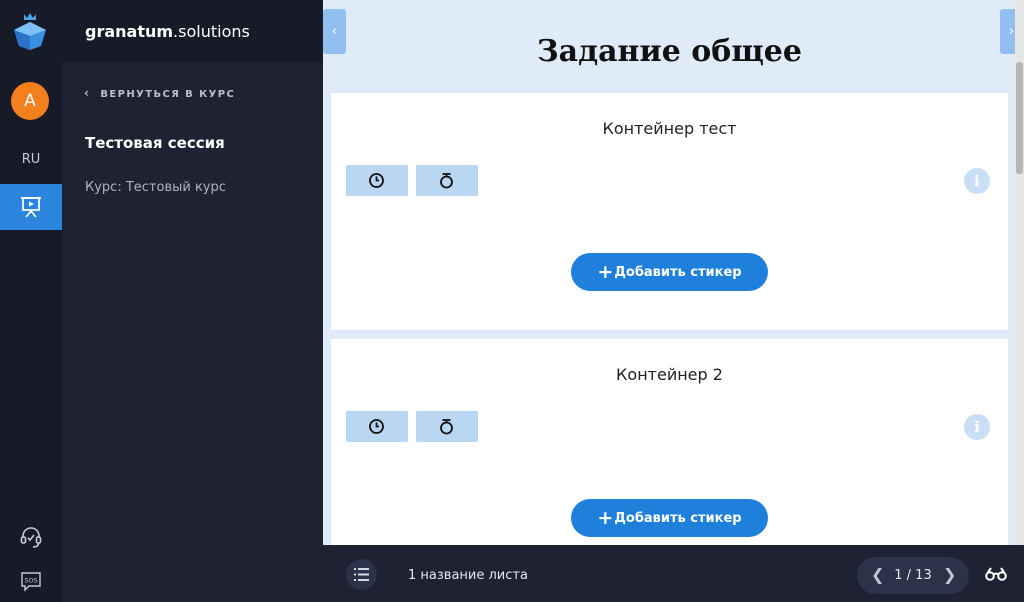 This screenshot has width=1024, height=602. I want to click on binoculars-icon, so click(996, 574).